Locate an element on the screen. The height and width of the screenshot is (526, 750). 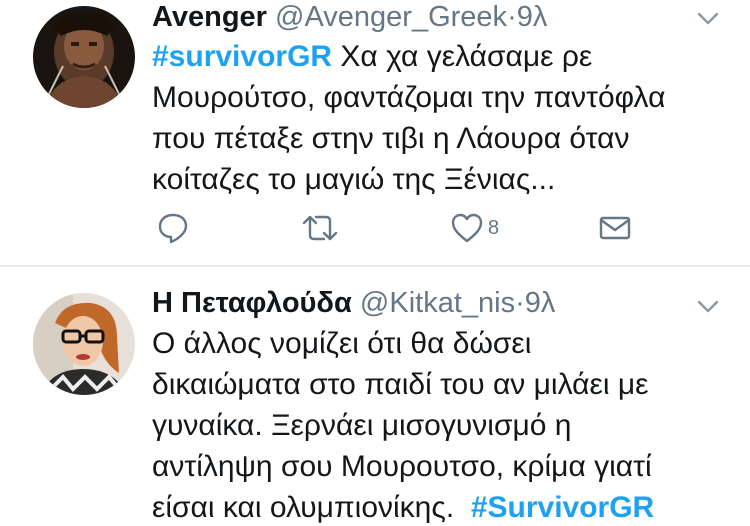
tweet-text-line: δικαιώματα στο παιδί του αν μιλάει με is located at coordinates (400, 384).